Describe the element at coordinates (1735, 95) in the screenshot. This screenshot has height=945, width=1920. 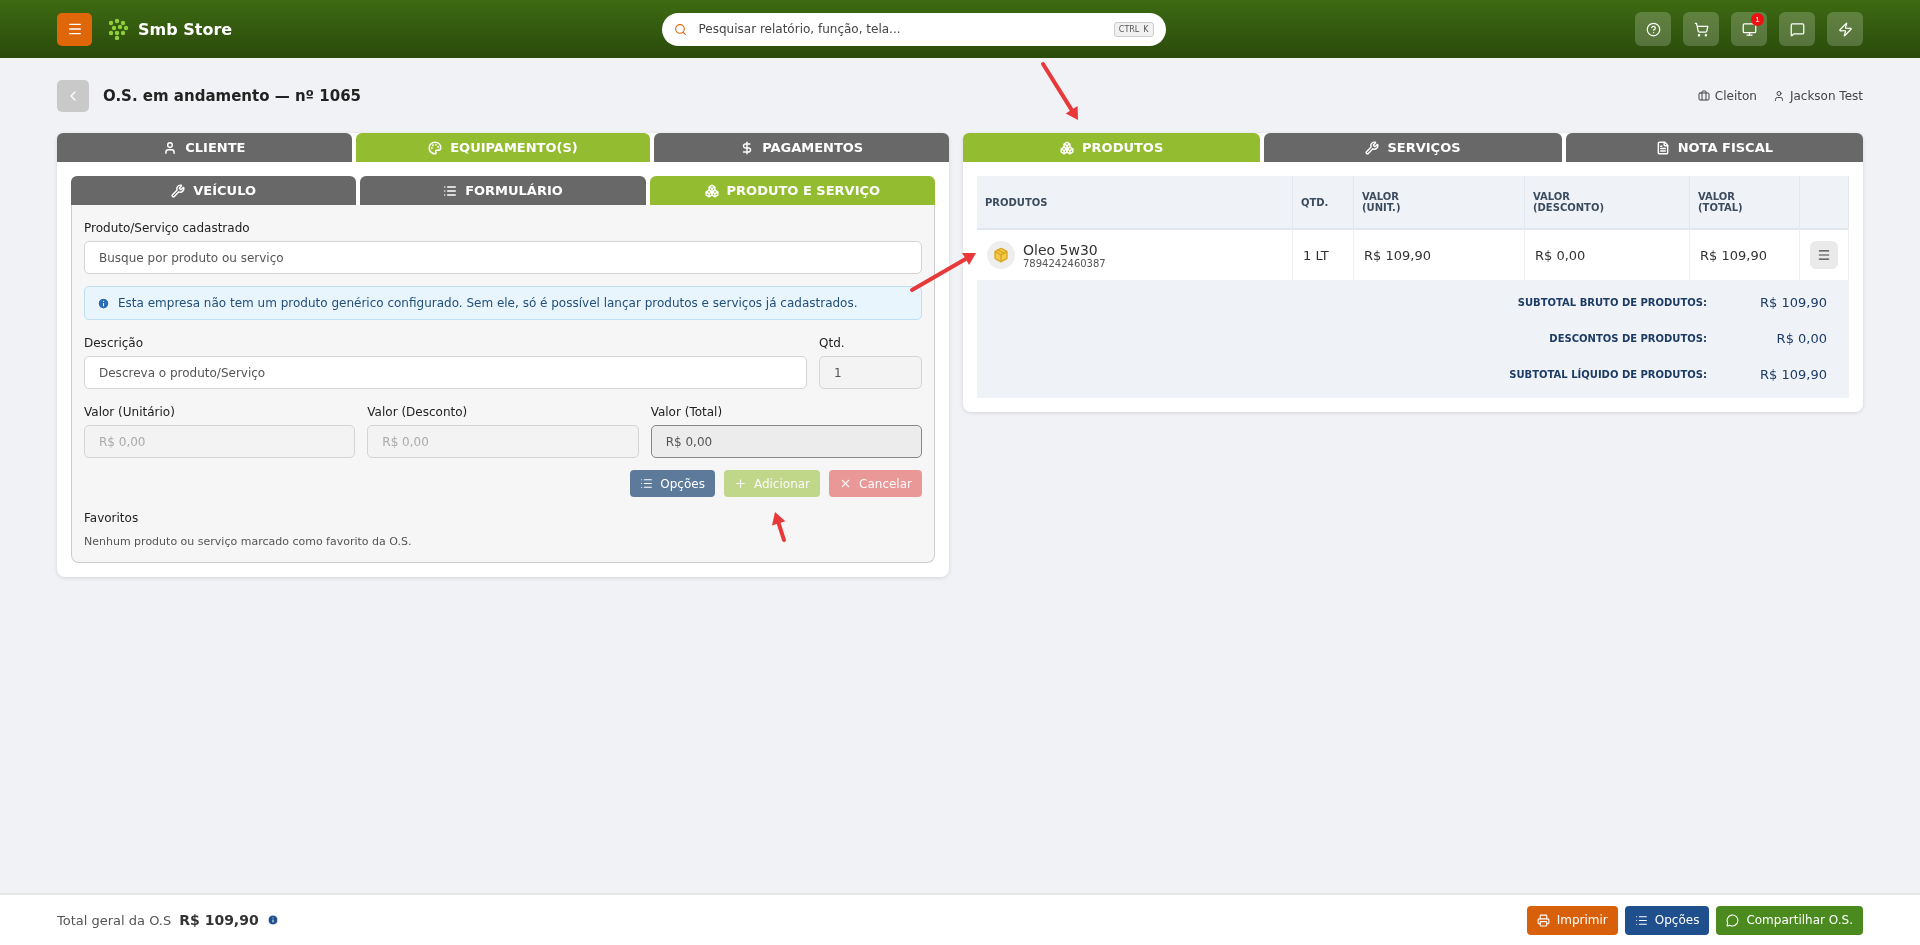
I see `user-name: Cleiton` at that location.